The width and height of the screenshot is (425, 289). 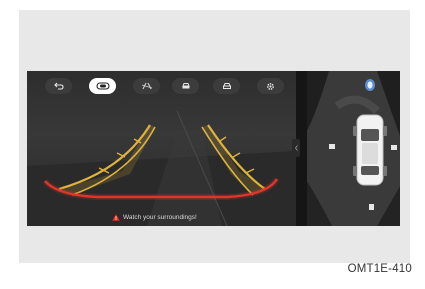 I want to click on vehicle-top-icon, so click(x=370, y=150).